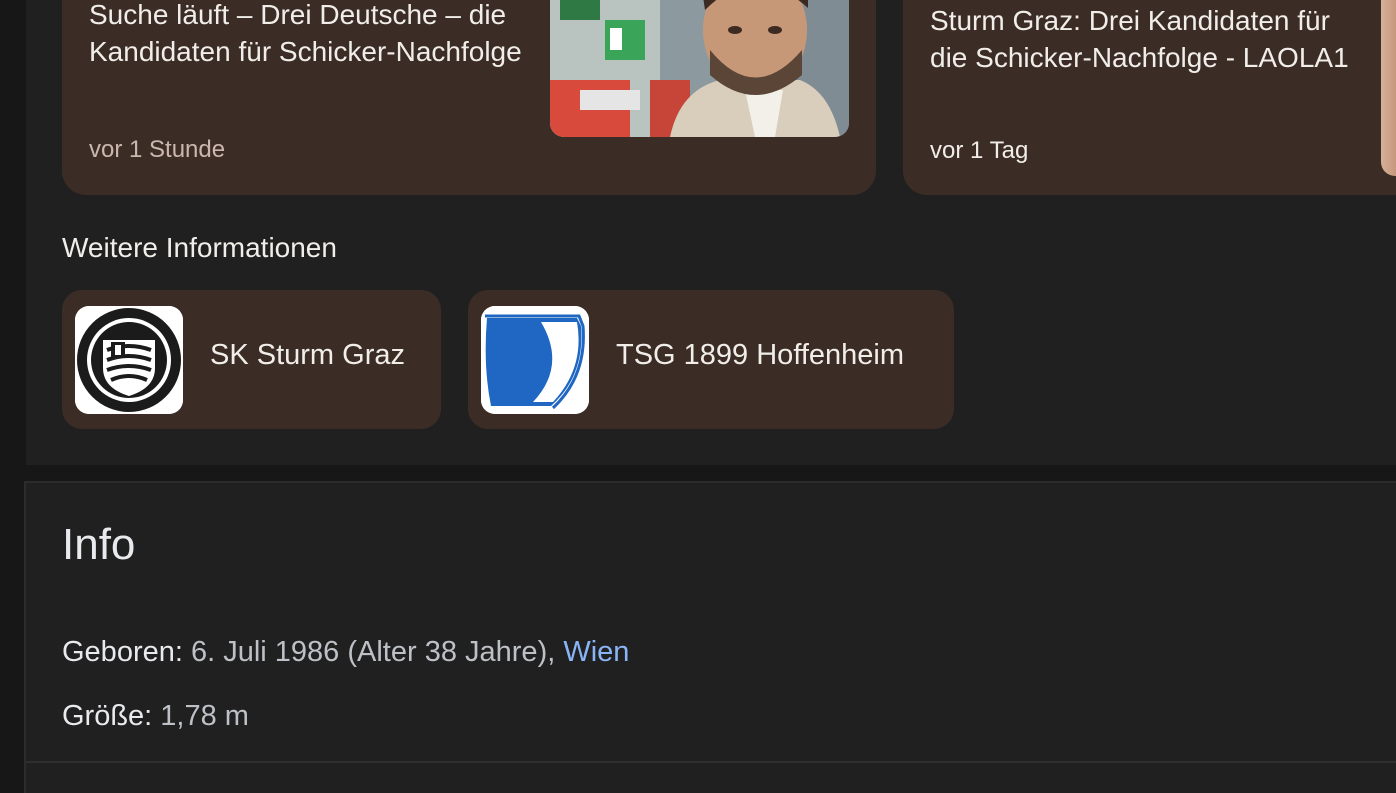 The image size is (1396, 793). What do you see at coordinates (122, 652) in the screenshot?
I see `fact-label: Geboren:` at bounding box center [122, 652].